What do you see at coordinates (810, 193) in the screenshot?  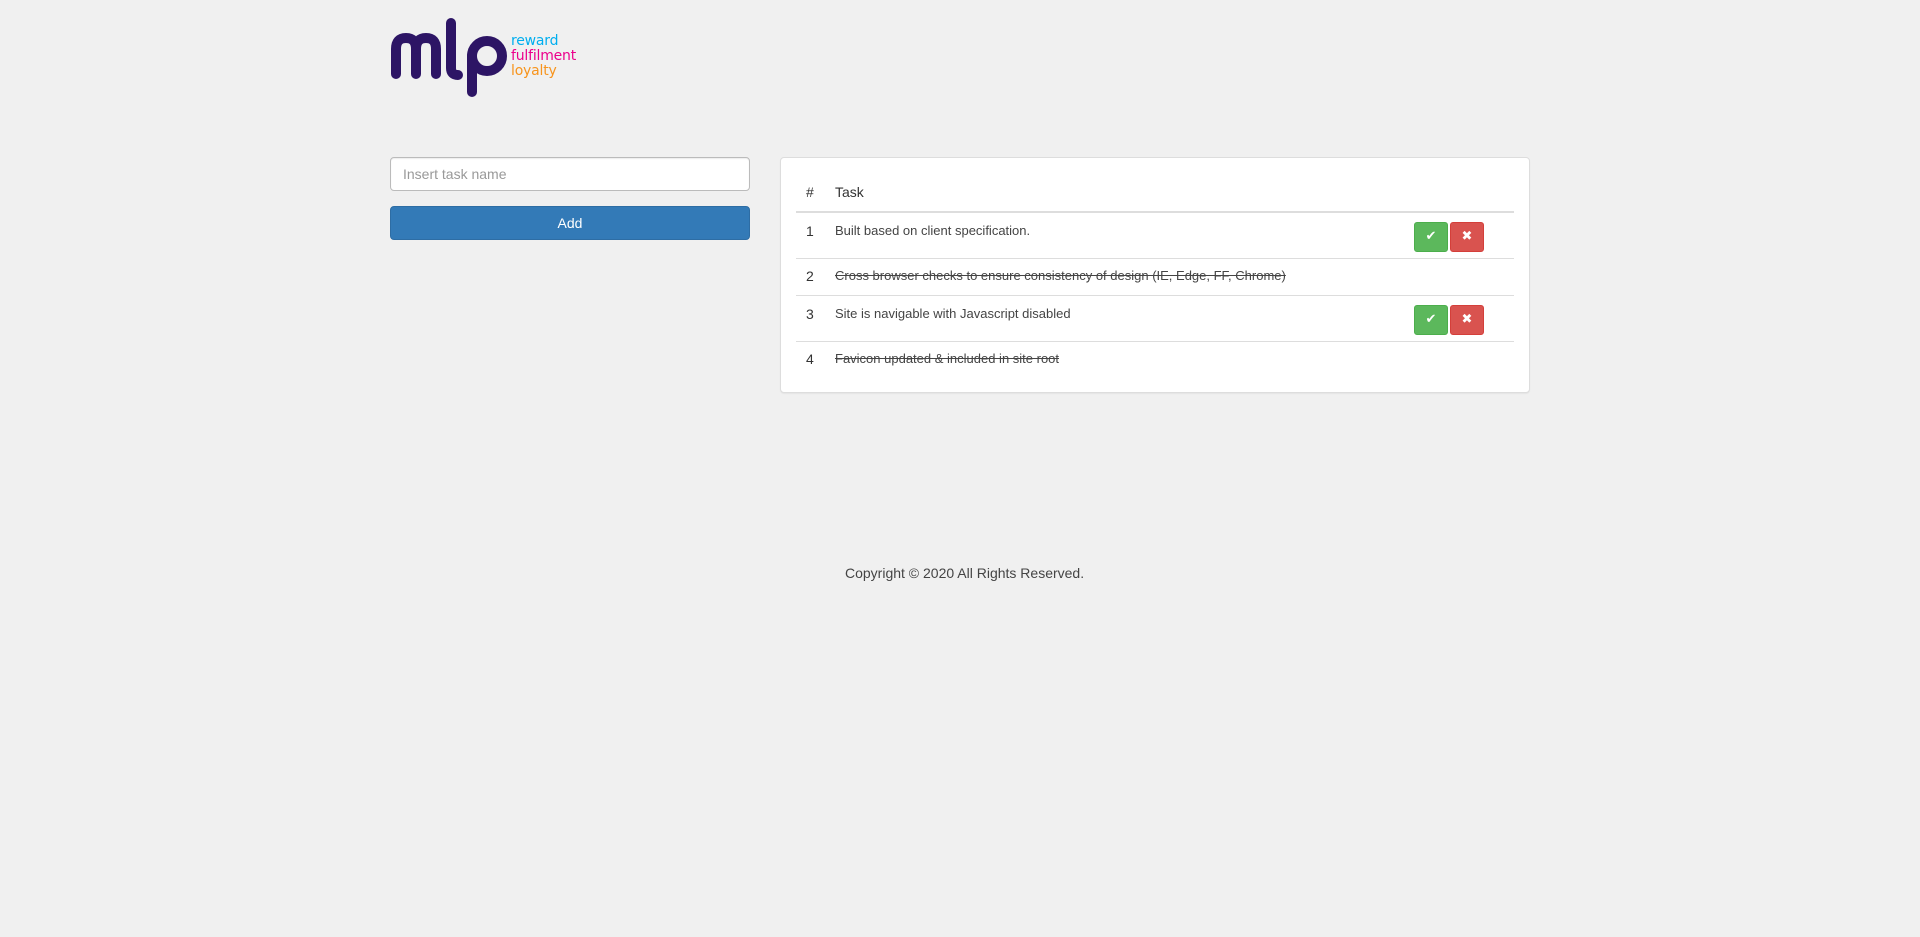 I see `column-header-number: #` at bounding box center [810, 193].